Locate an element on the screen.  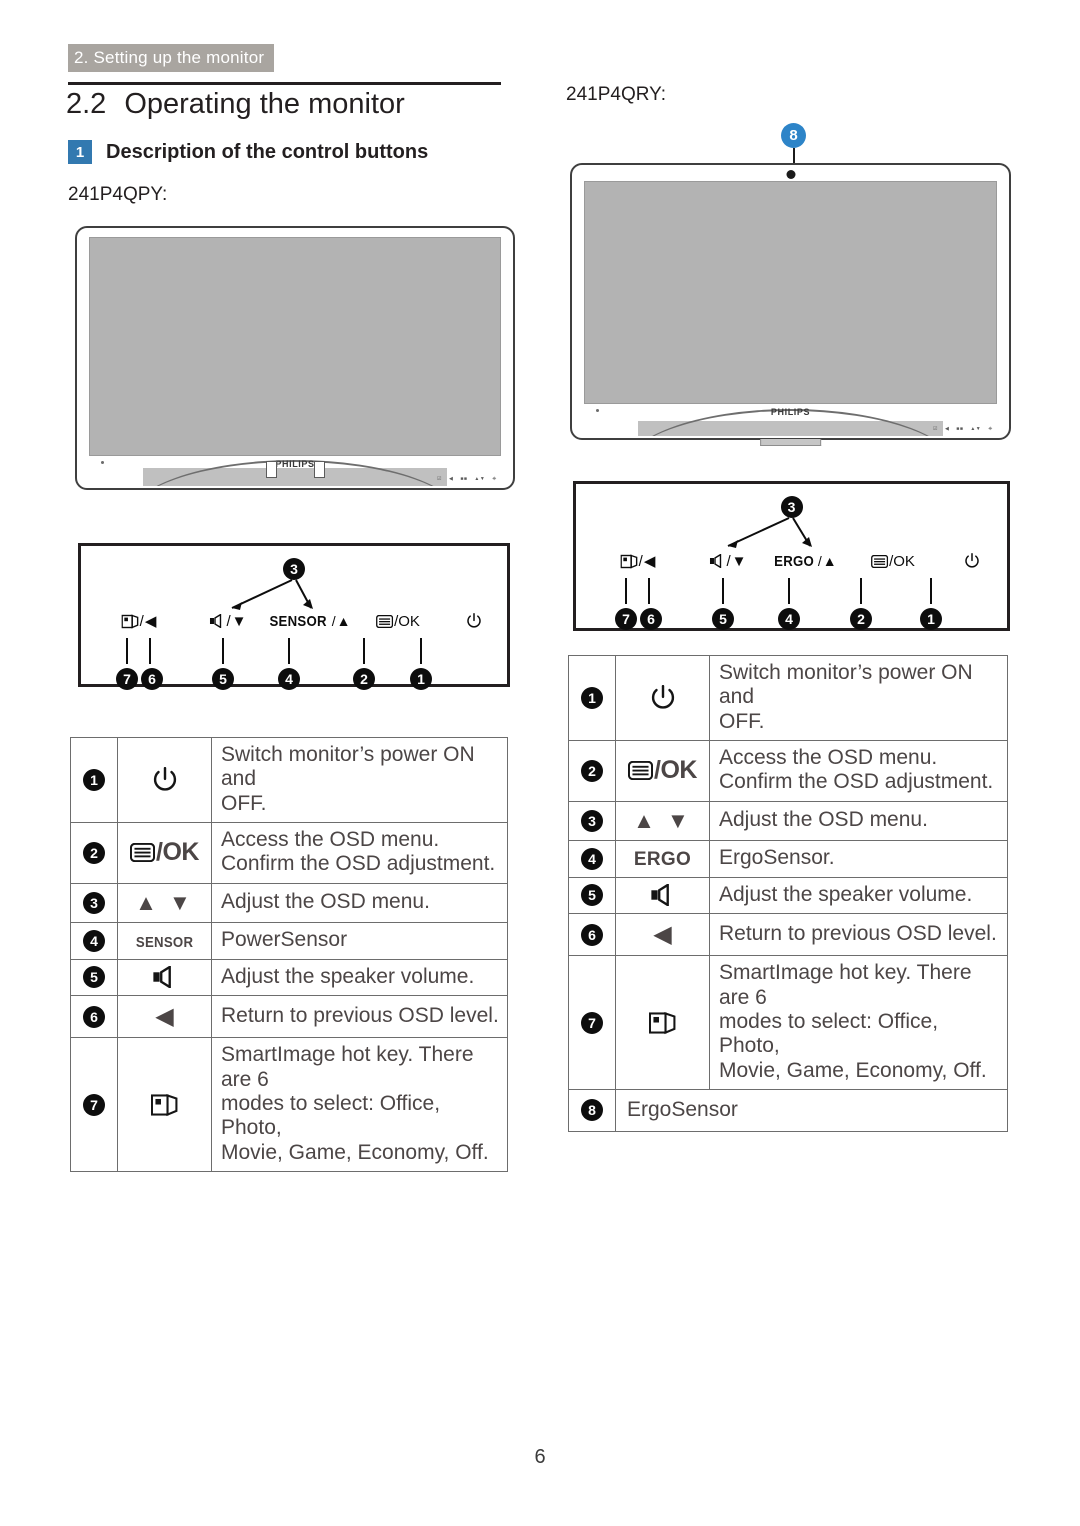
bezel-key-back-icon: ◀ is located at coordinates (451, 478).